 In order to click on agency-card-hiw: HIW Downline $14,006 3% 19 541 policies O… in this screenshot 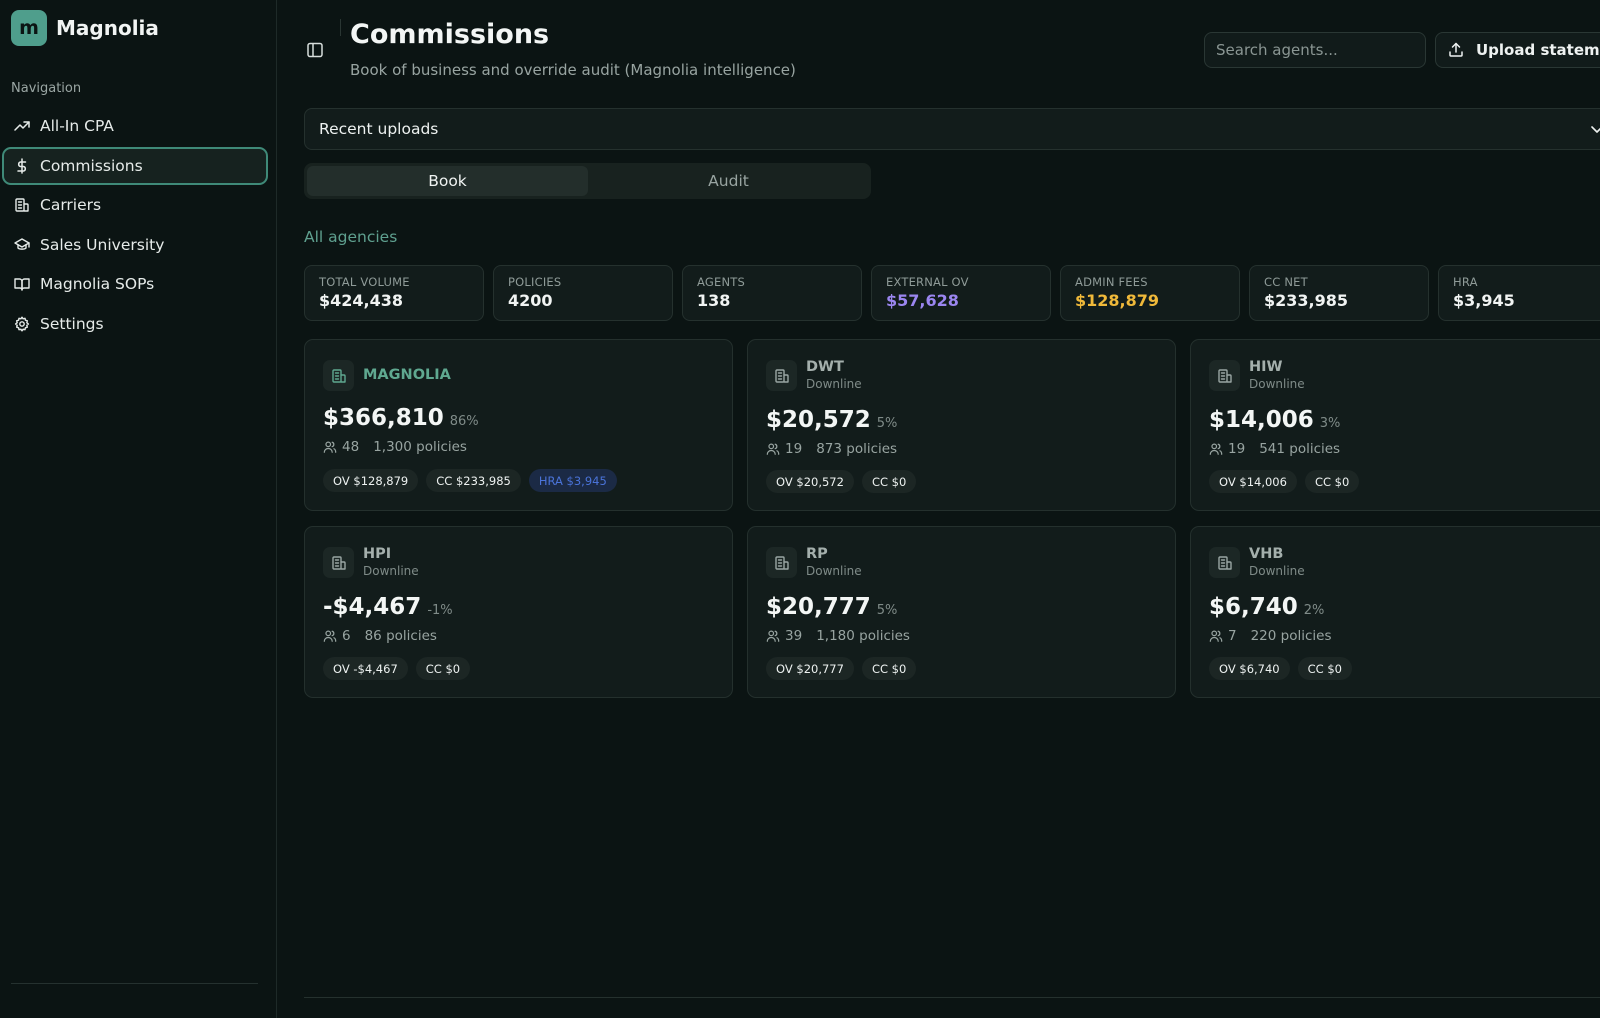, I will do `click(1395, 425)`.